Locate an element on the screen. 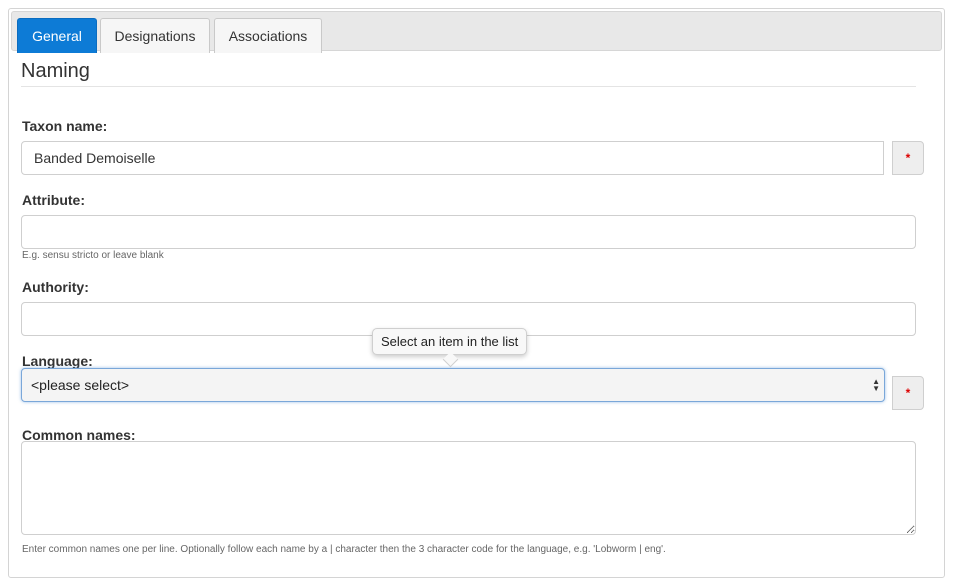 This screenshot has height=578, width=957. taxon-name-label: Taxon name: is located at coordinates (65, 126).